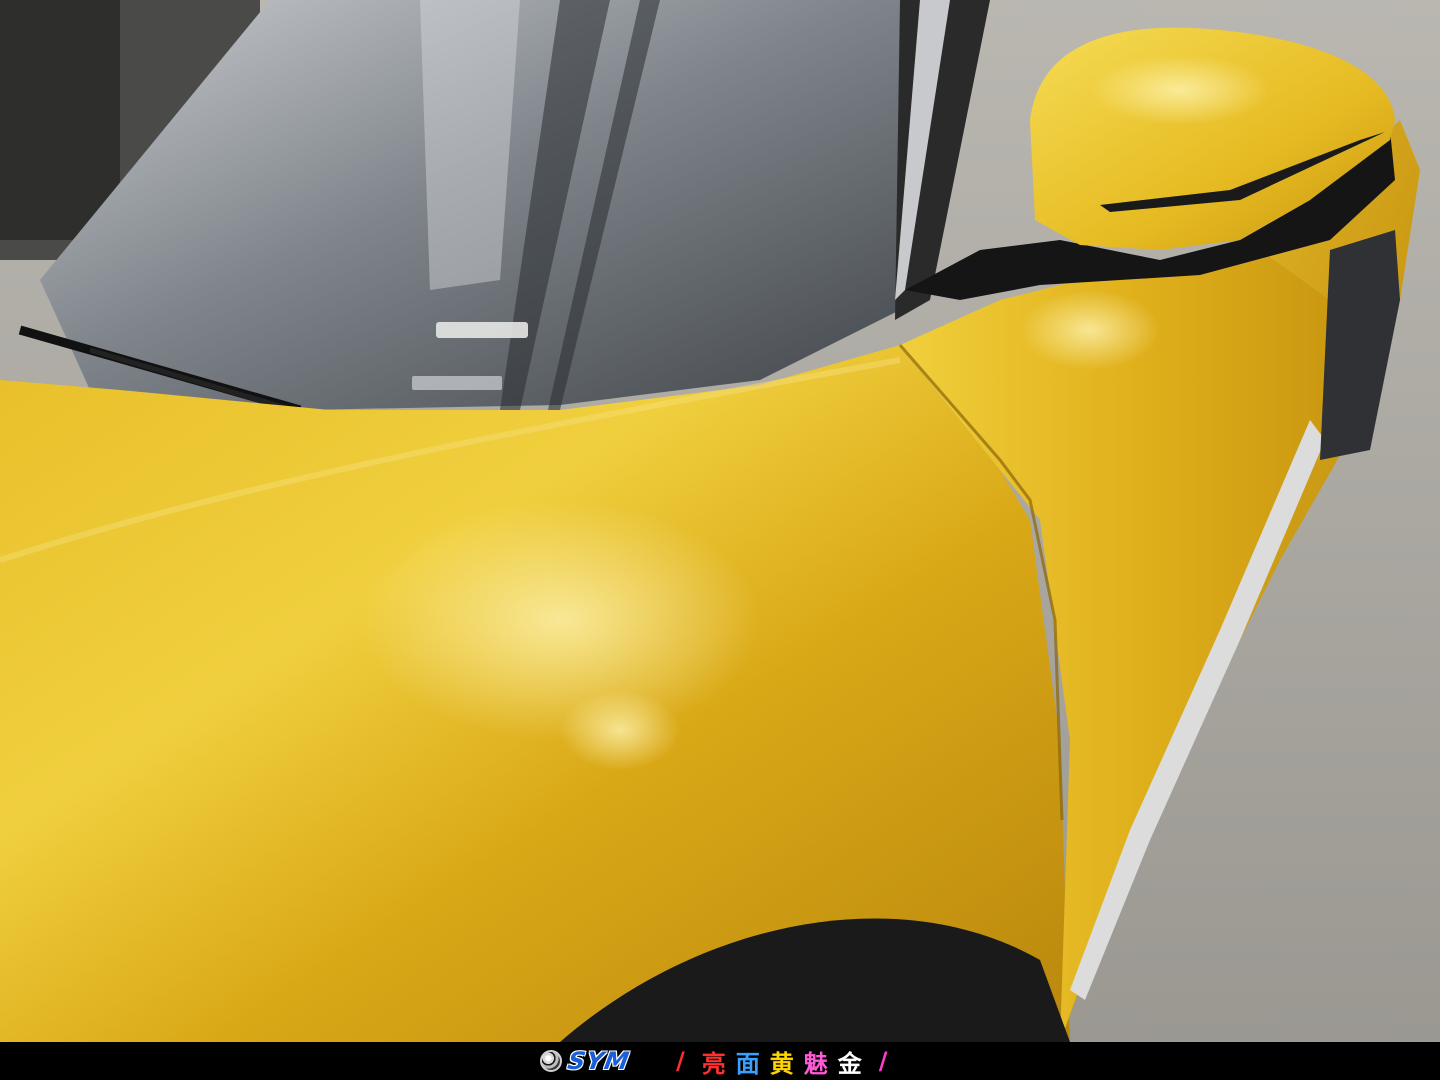 The width and height of the screenshot is (1440, 1080). What do you see at coordinates (815, 1063) in the screenshot?
I see `caption-char-4: 魅` at bounding box center [815, 1063].